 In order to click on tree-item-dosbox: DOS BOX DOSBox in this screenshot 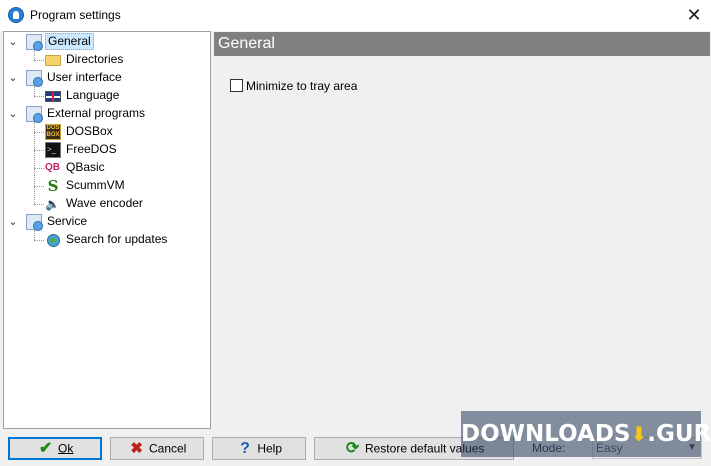, I will do `click(107, 132)`.